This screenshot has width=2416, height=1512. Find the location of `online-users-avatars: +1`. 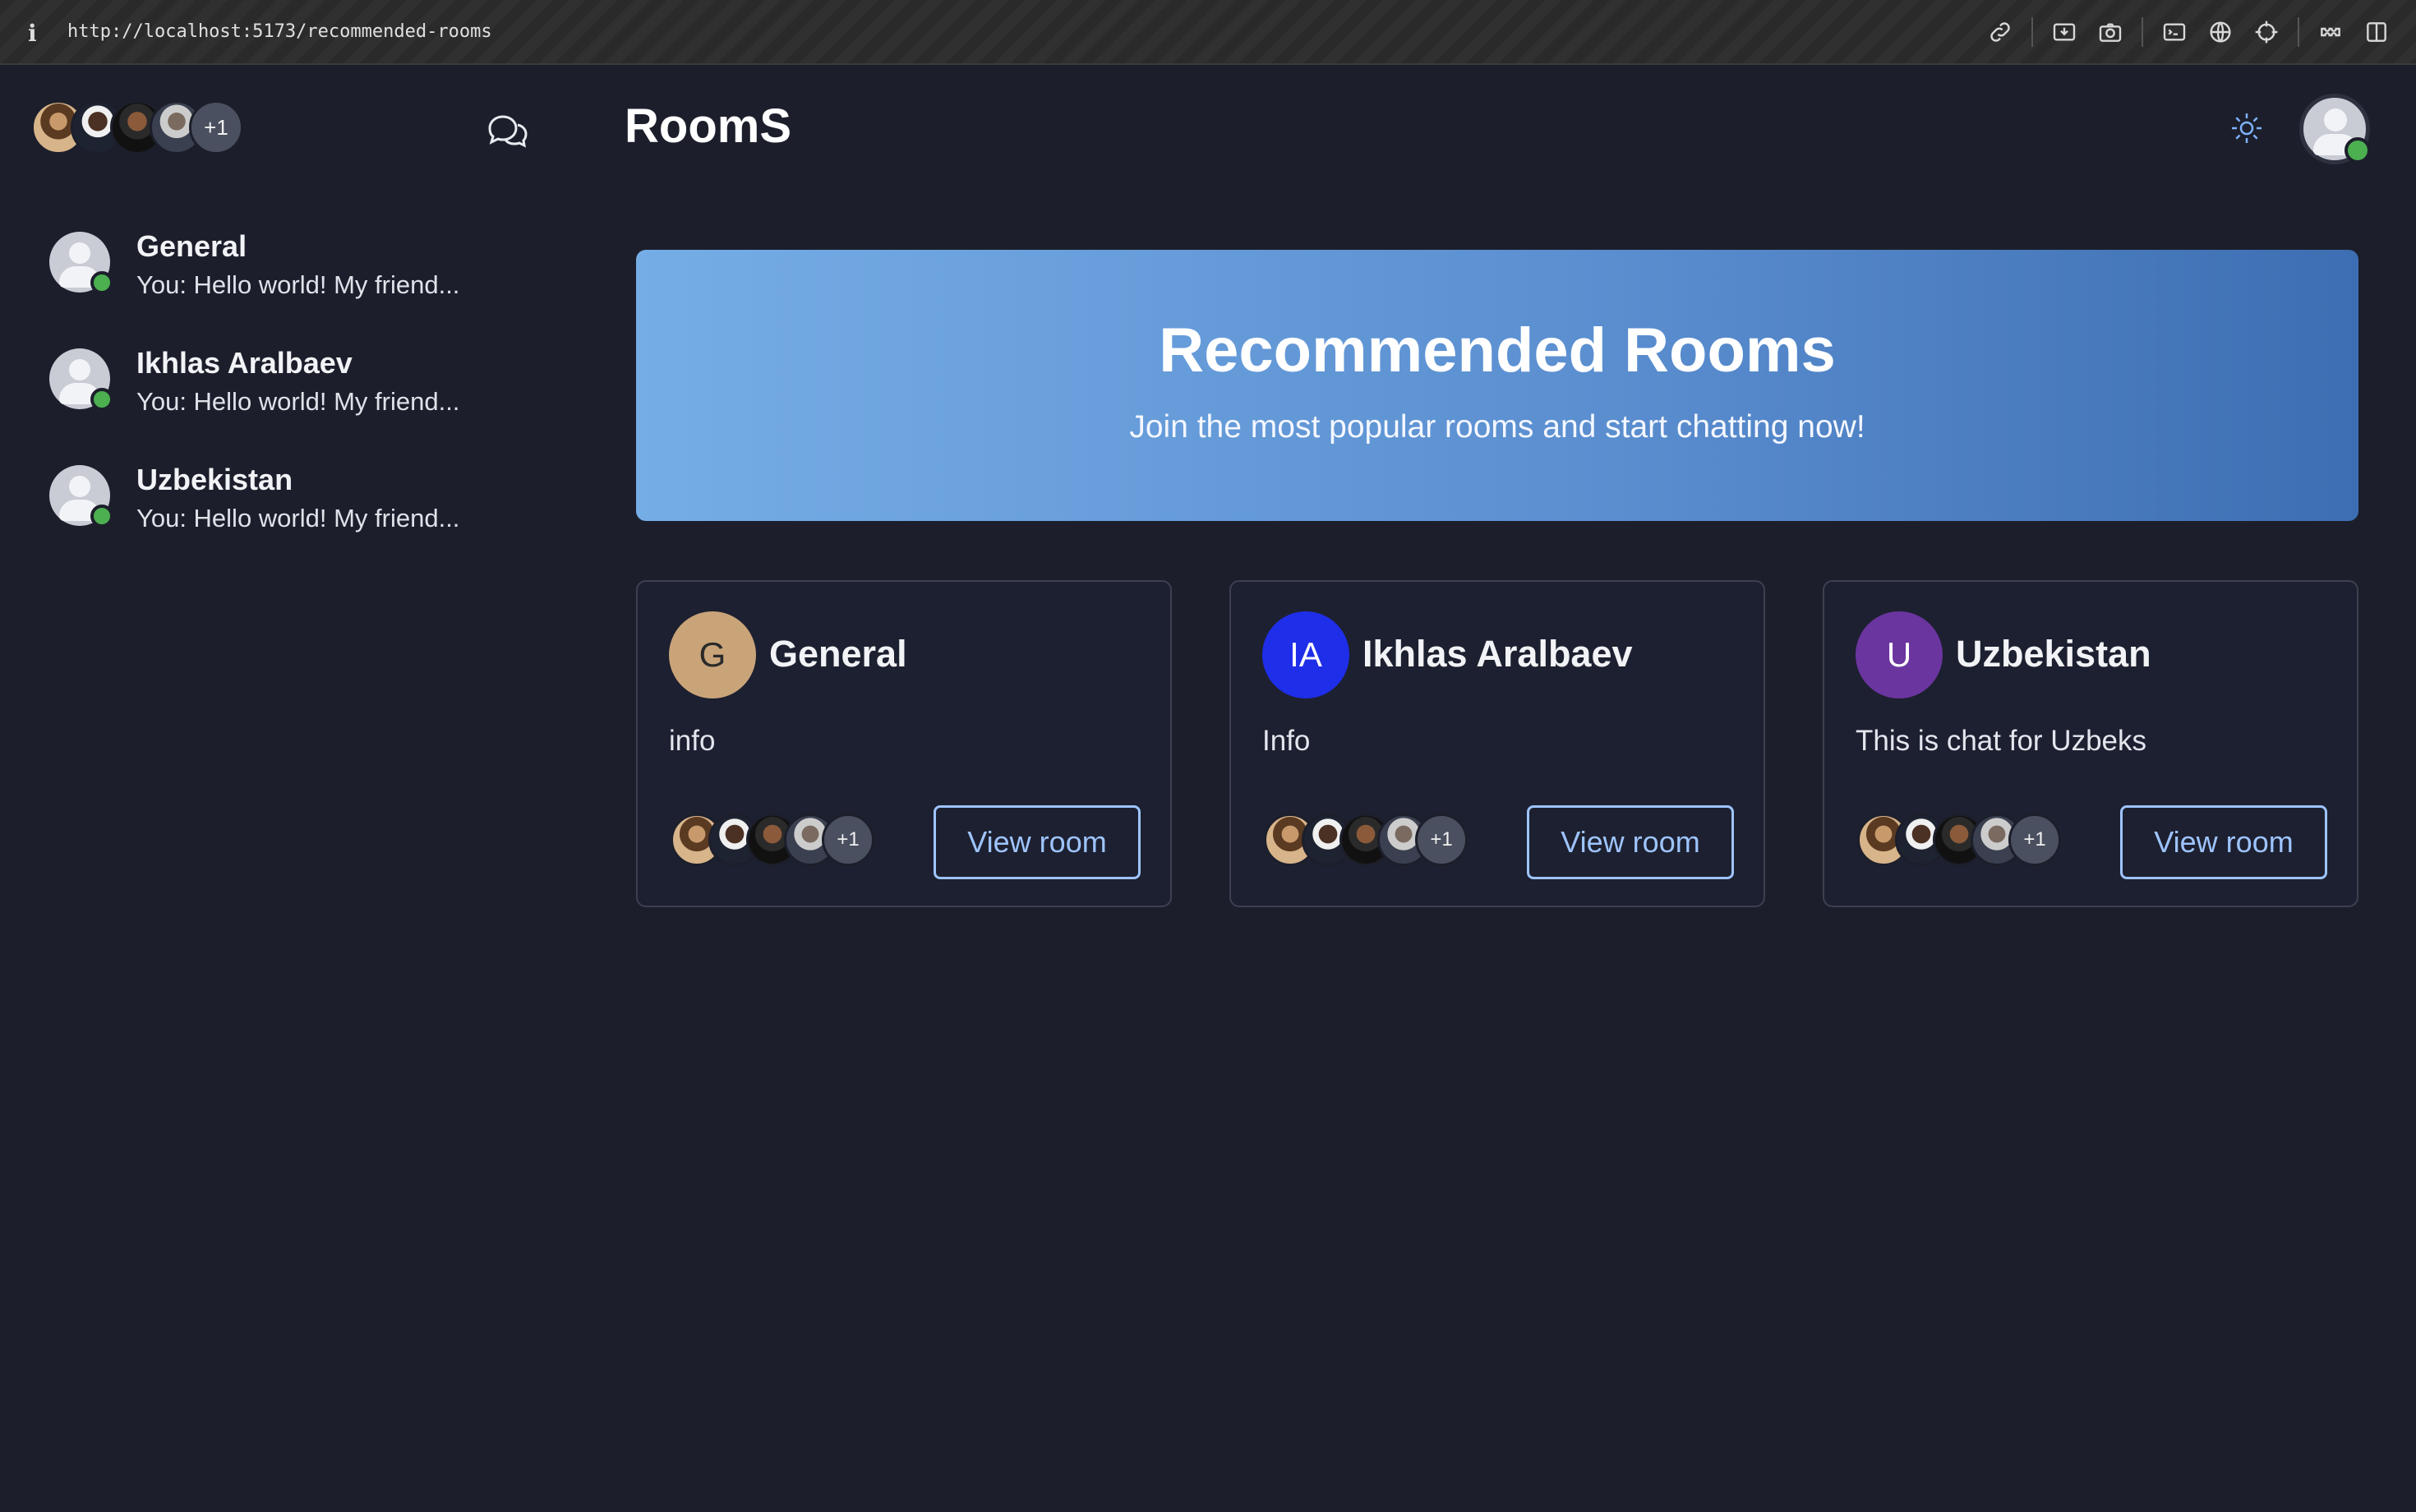

online-users-avatars: +1 is located at coordinates (137, 129).